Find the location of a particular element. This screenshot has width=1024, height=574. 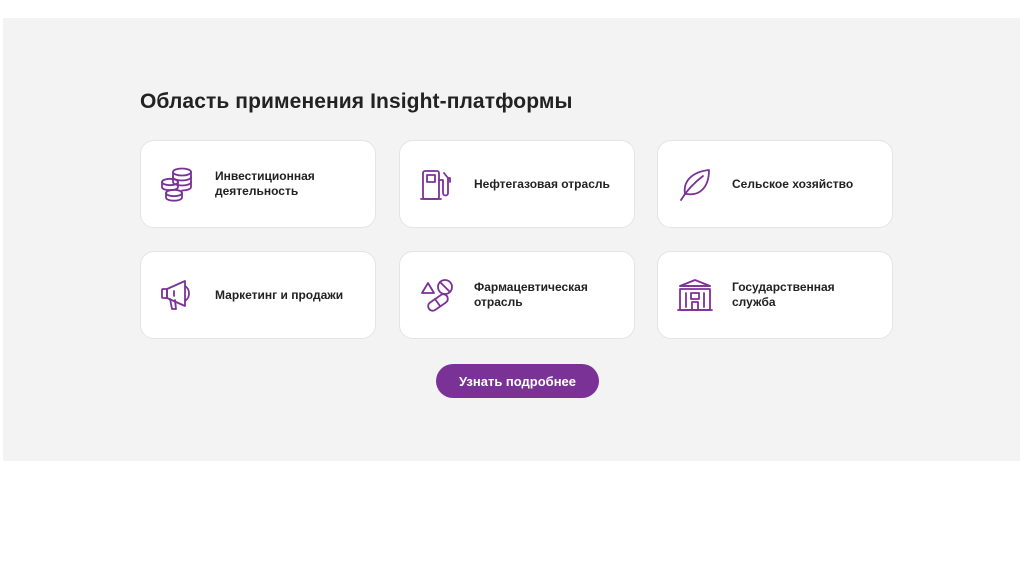

pills-icon is located at coordinates (437, 295).